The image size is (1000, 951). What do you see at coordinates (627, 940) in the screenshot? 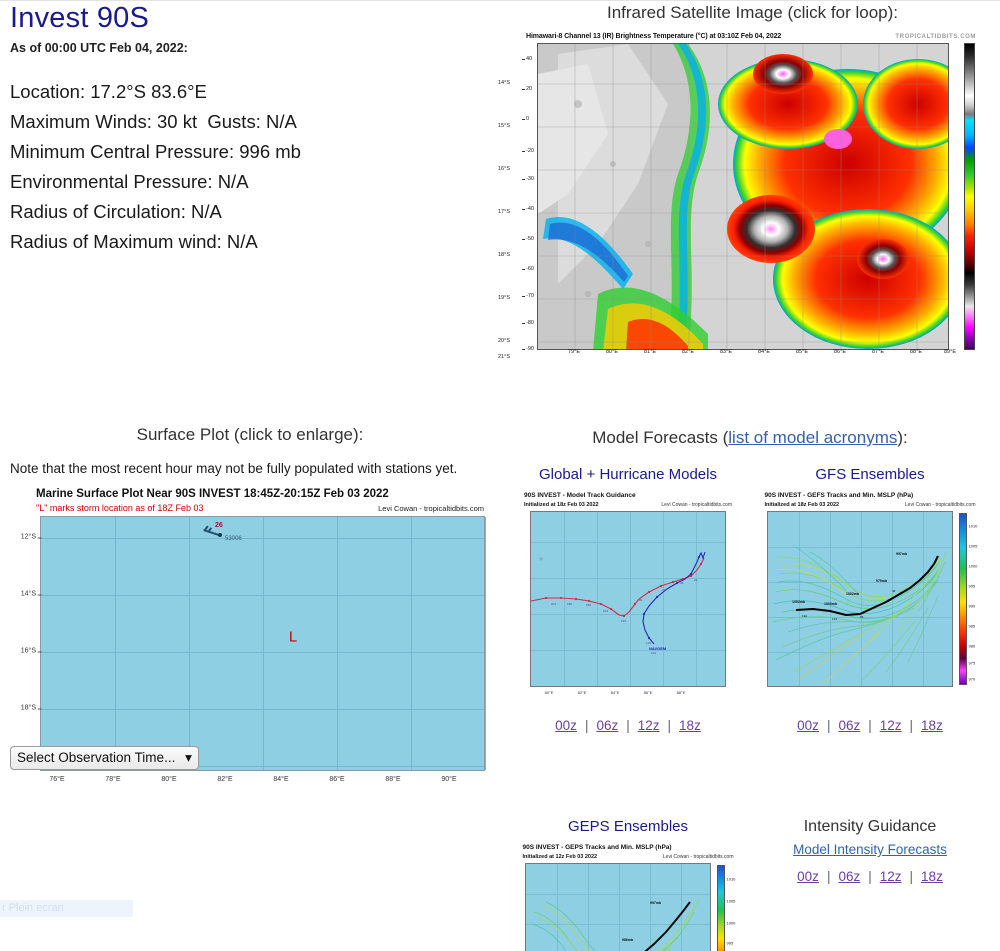
I see `svg-text: 986mb` at bounding box center [627, 940].